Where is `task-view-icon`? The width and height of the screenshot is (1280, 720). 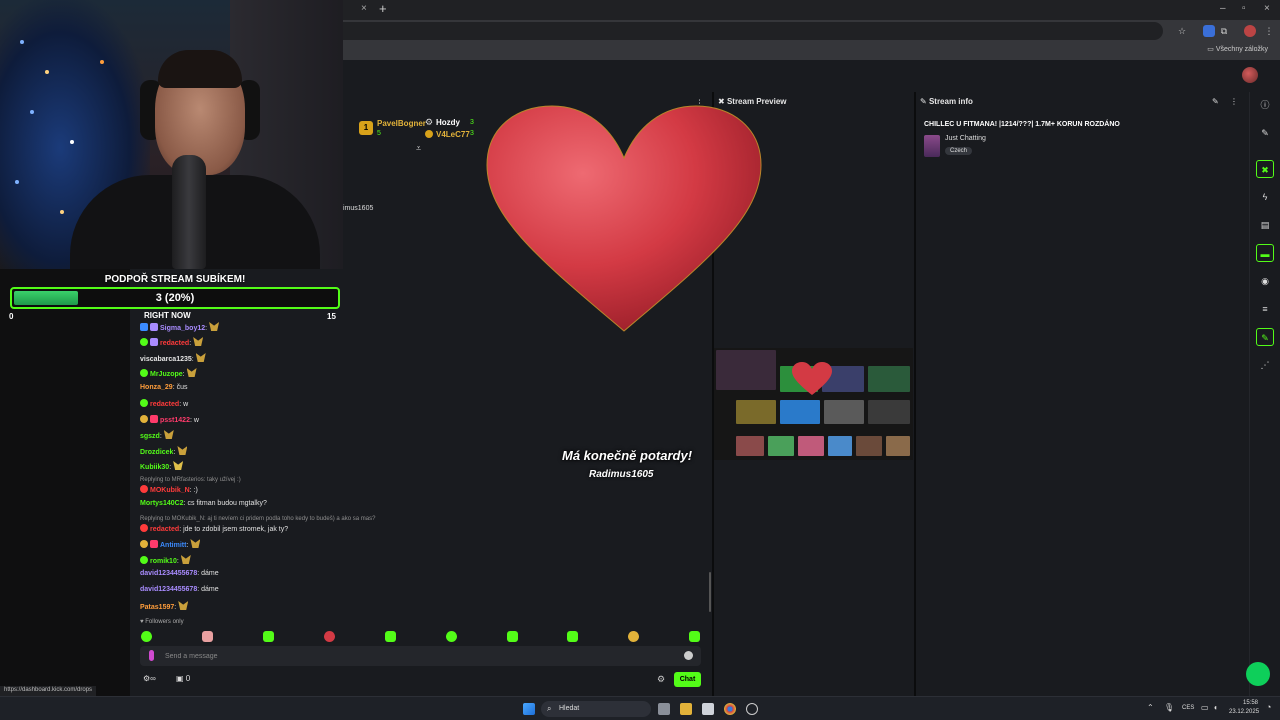 task-view-icon is located at coordinates (664, 709).